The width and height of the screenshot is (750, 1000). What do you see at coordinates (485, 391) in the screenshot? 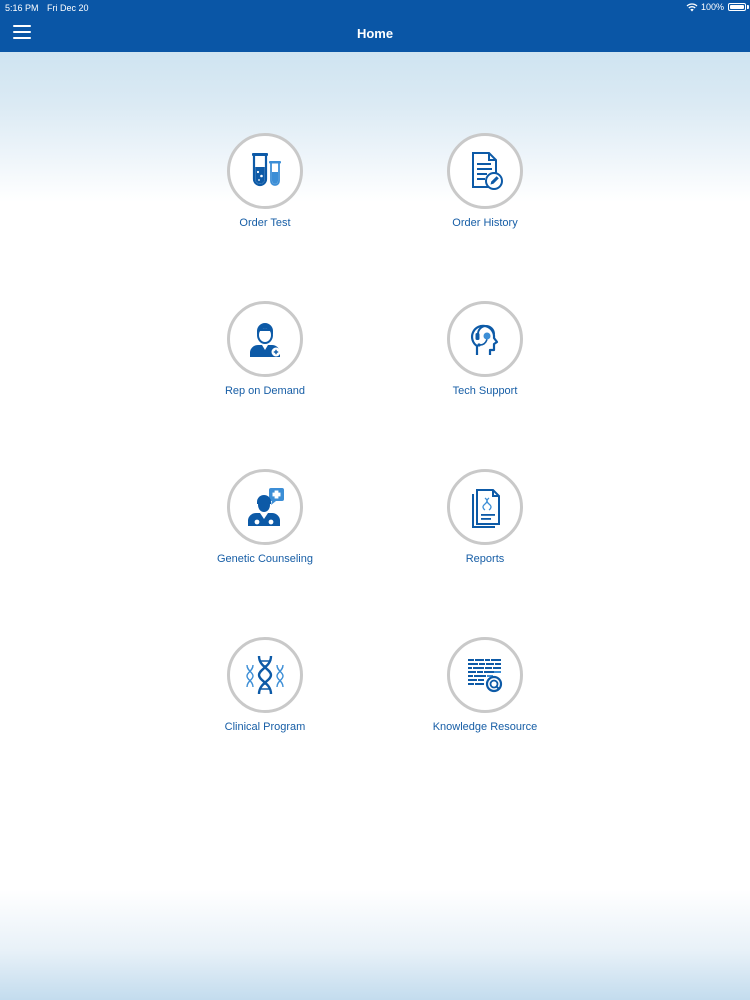
I see `tile-label: Tech Support` at bounding box center [485, 391].